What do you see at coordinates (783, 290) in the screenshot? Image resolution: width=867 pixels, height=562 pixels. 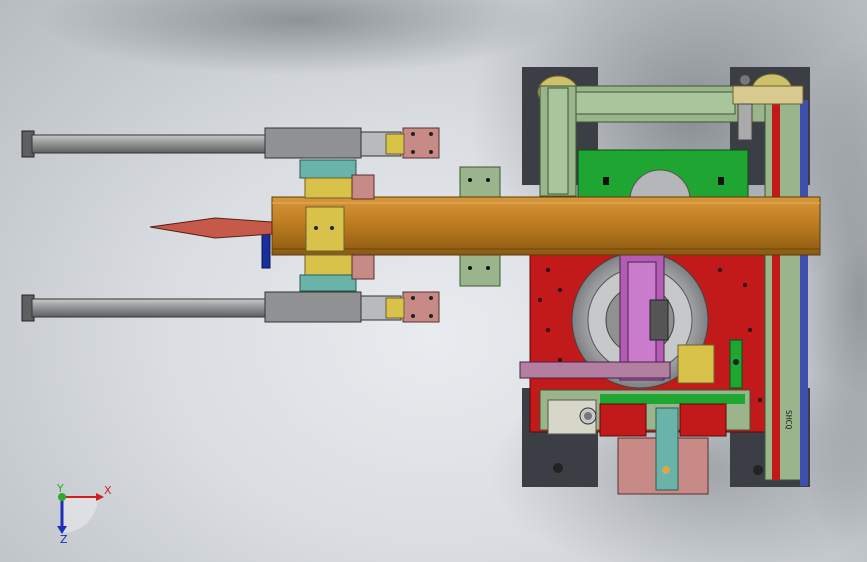 I see `rail-right-vertical` at bounding box center [783, 290].